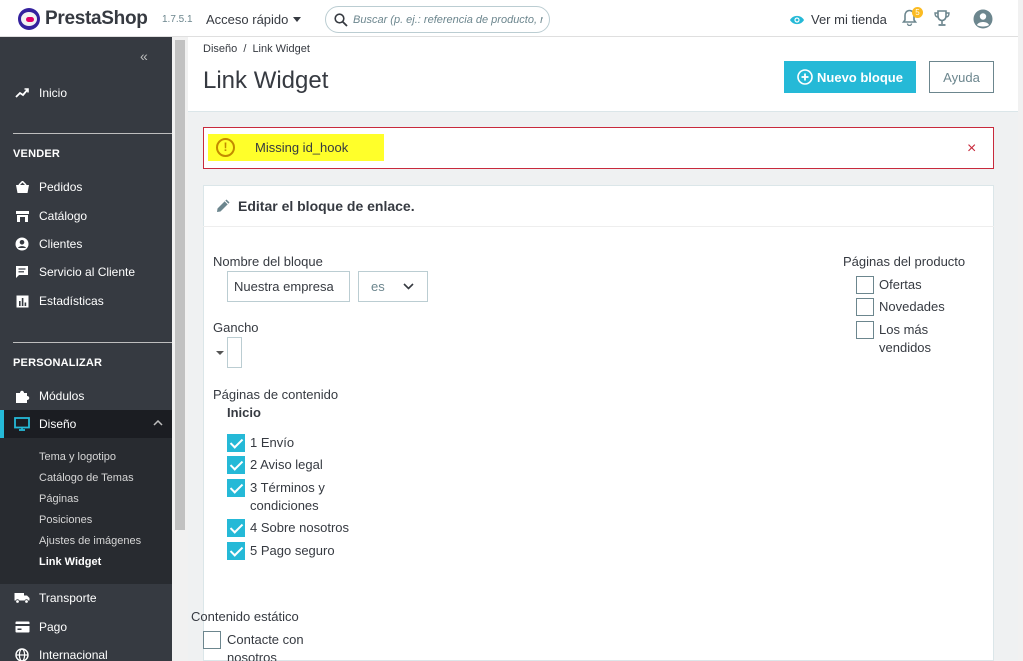 Image resolution: width=1023 pixels, height=661 pixels. Describe the element at coordinates (86, 396) in the screenshot. I see `sidebar-item-modules: Módulos` at that location.